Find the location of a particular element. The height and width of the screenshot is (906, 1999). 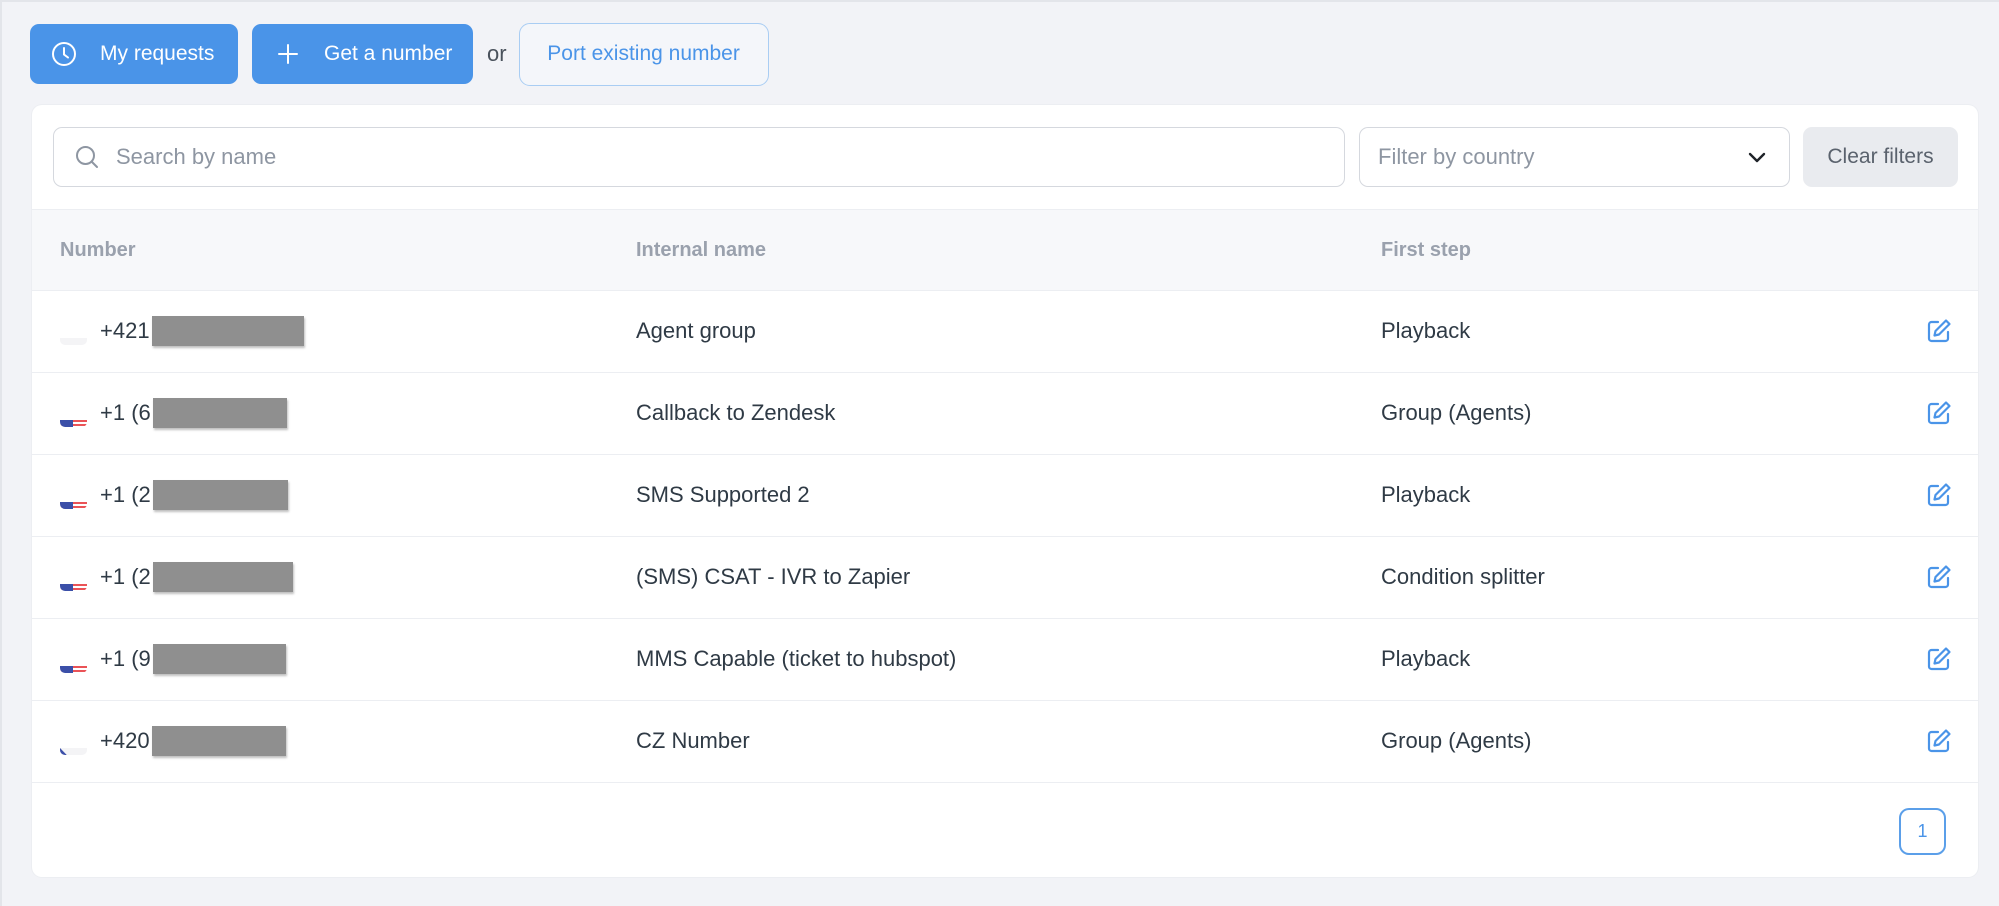

slovakia-flag-icon is located at coordinates (73, 331).